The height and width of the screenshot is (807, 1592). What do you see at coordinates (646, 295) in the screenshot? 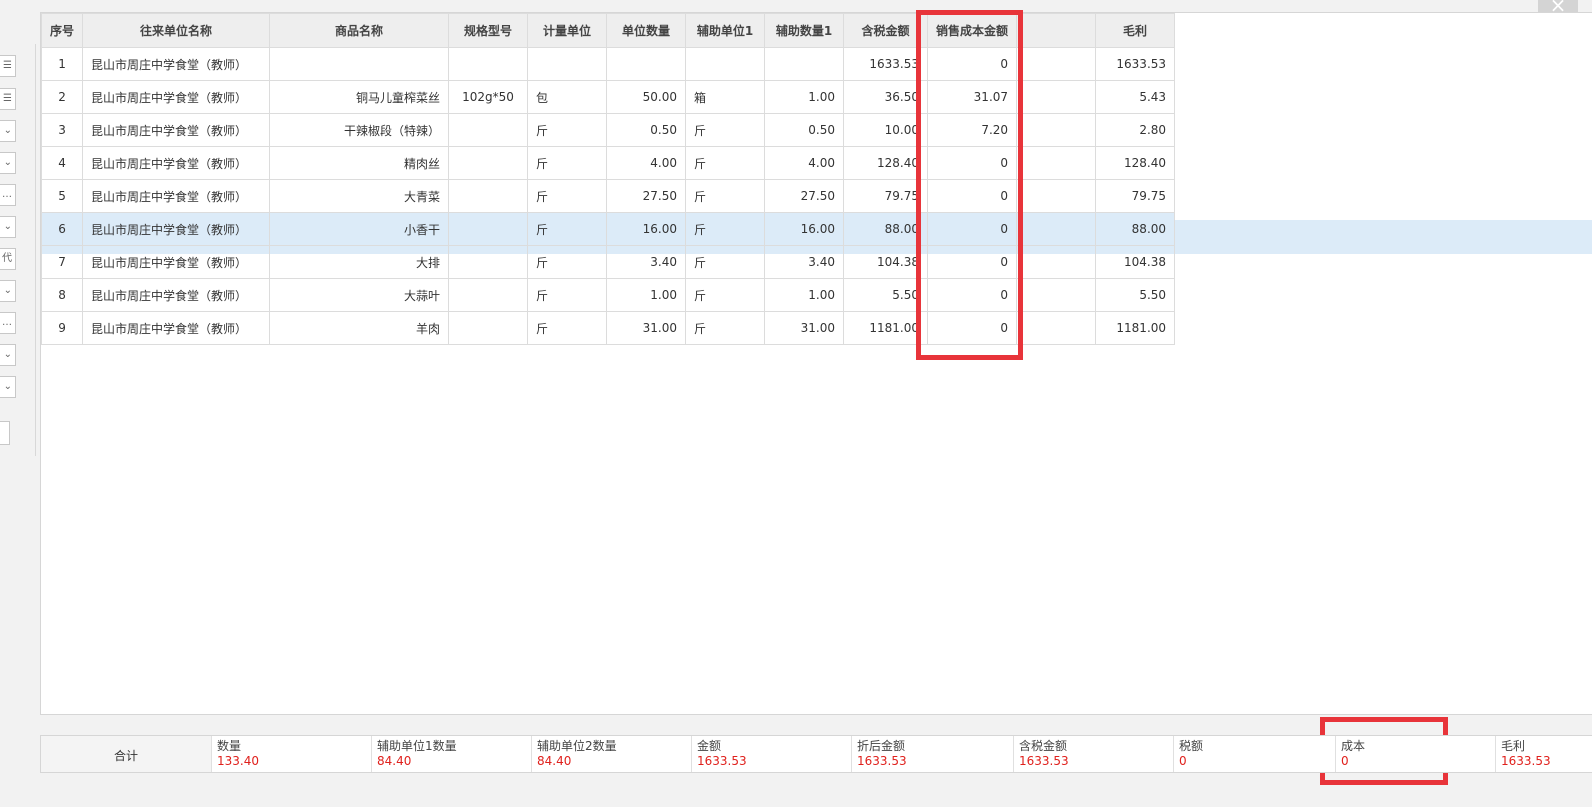
I see `cell-qty: 1.00` at bounding box center [646, 295].